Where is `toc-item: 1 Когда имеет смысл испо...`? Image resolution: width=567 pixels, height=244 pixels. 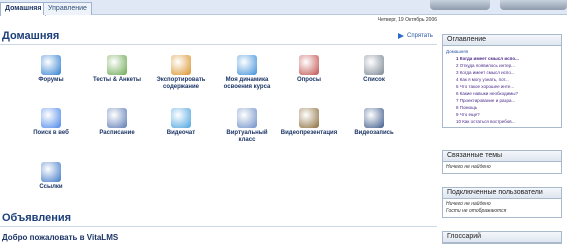 toc-item: 1 Когда имеет смысл испо... is located at coordinates (502, 58).